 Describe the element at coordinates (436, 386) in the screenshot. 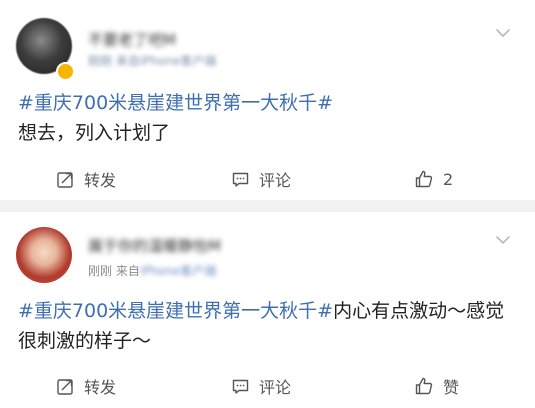

I see `like-button: 赞` at that location.